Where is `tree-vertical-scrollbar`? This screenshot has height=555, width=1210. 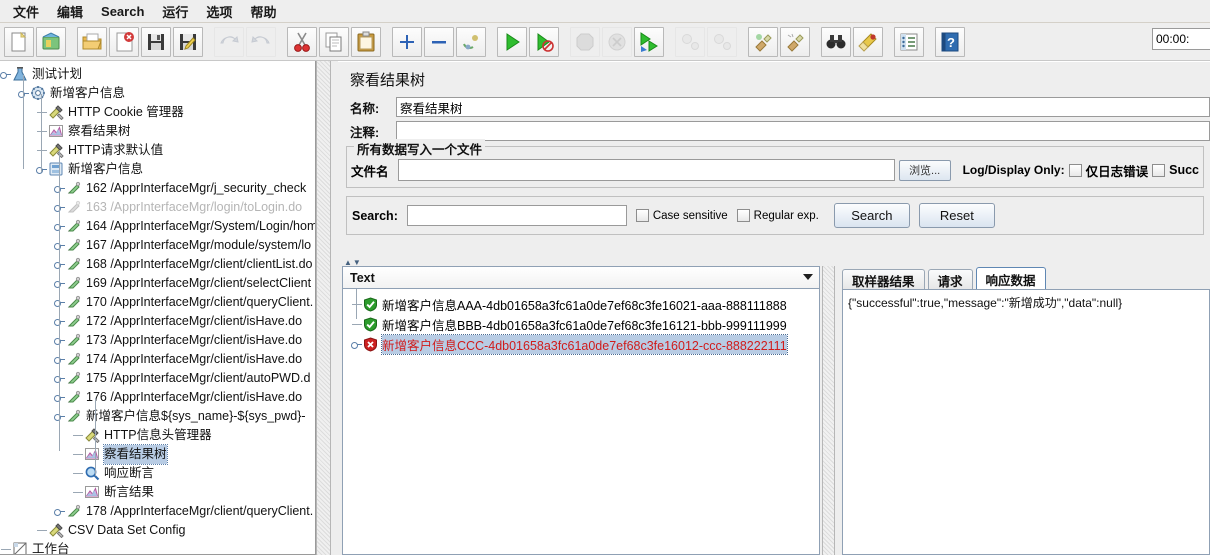
tree-vertical-scrollbar is located at coordinates (323, 308).